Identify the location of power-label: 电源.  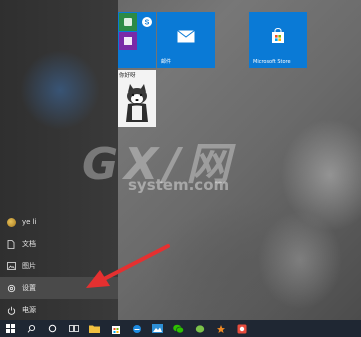
(29, 310).